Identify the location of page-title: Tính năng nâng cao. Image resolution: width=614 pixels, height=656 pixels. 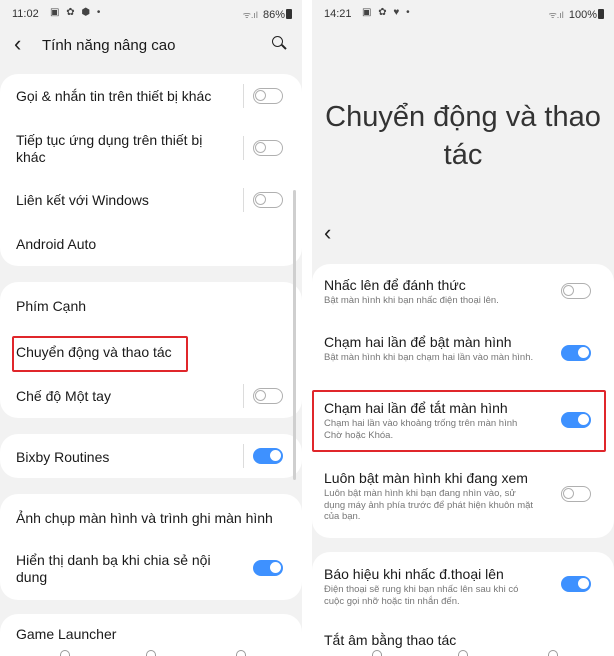
(109, 45).